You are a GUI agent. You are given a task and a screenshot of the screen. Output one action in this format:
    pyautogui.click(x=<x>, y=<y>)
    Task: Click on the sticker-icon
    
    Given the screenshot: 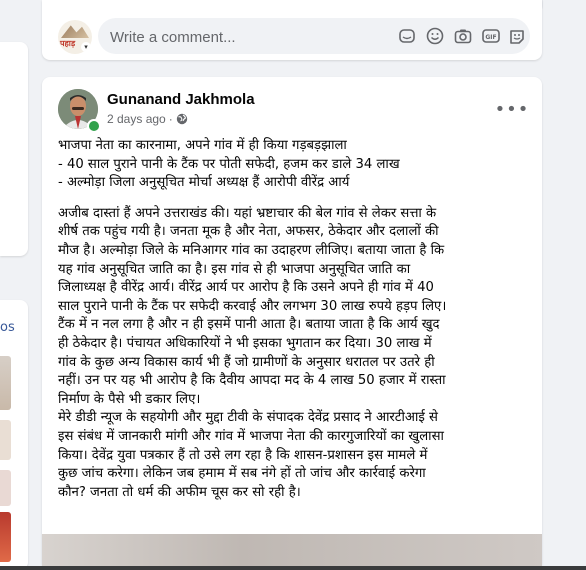 What is the action you would take?
    pyautogui.click(x=407, y=36)
    